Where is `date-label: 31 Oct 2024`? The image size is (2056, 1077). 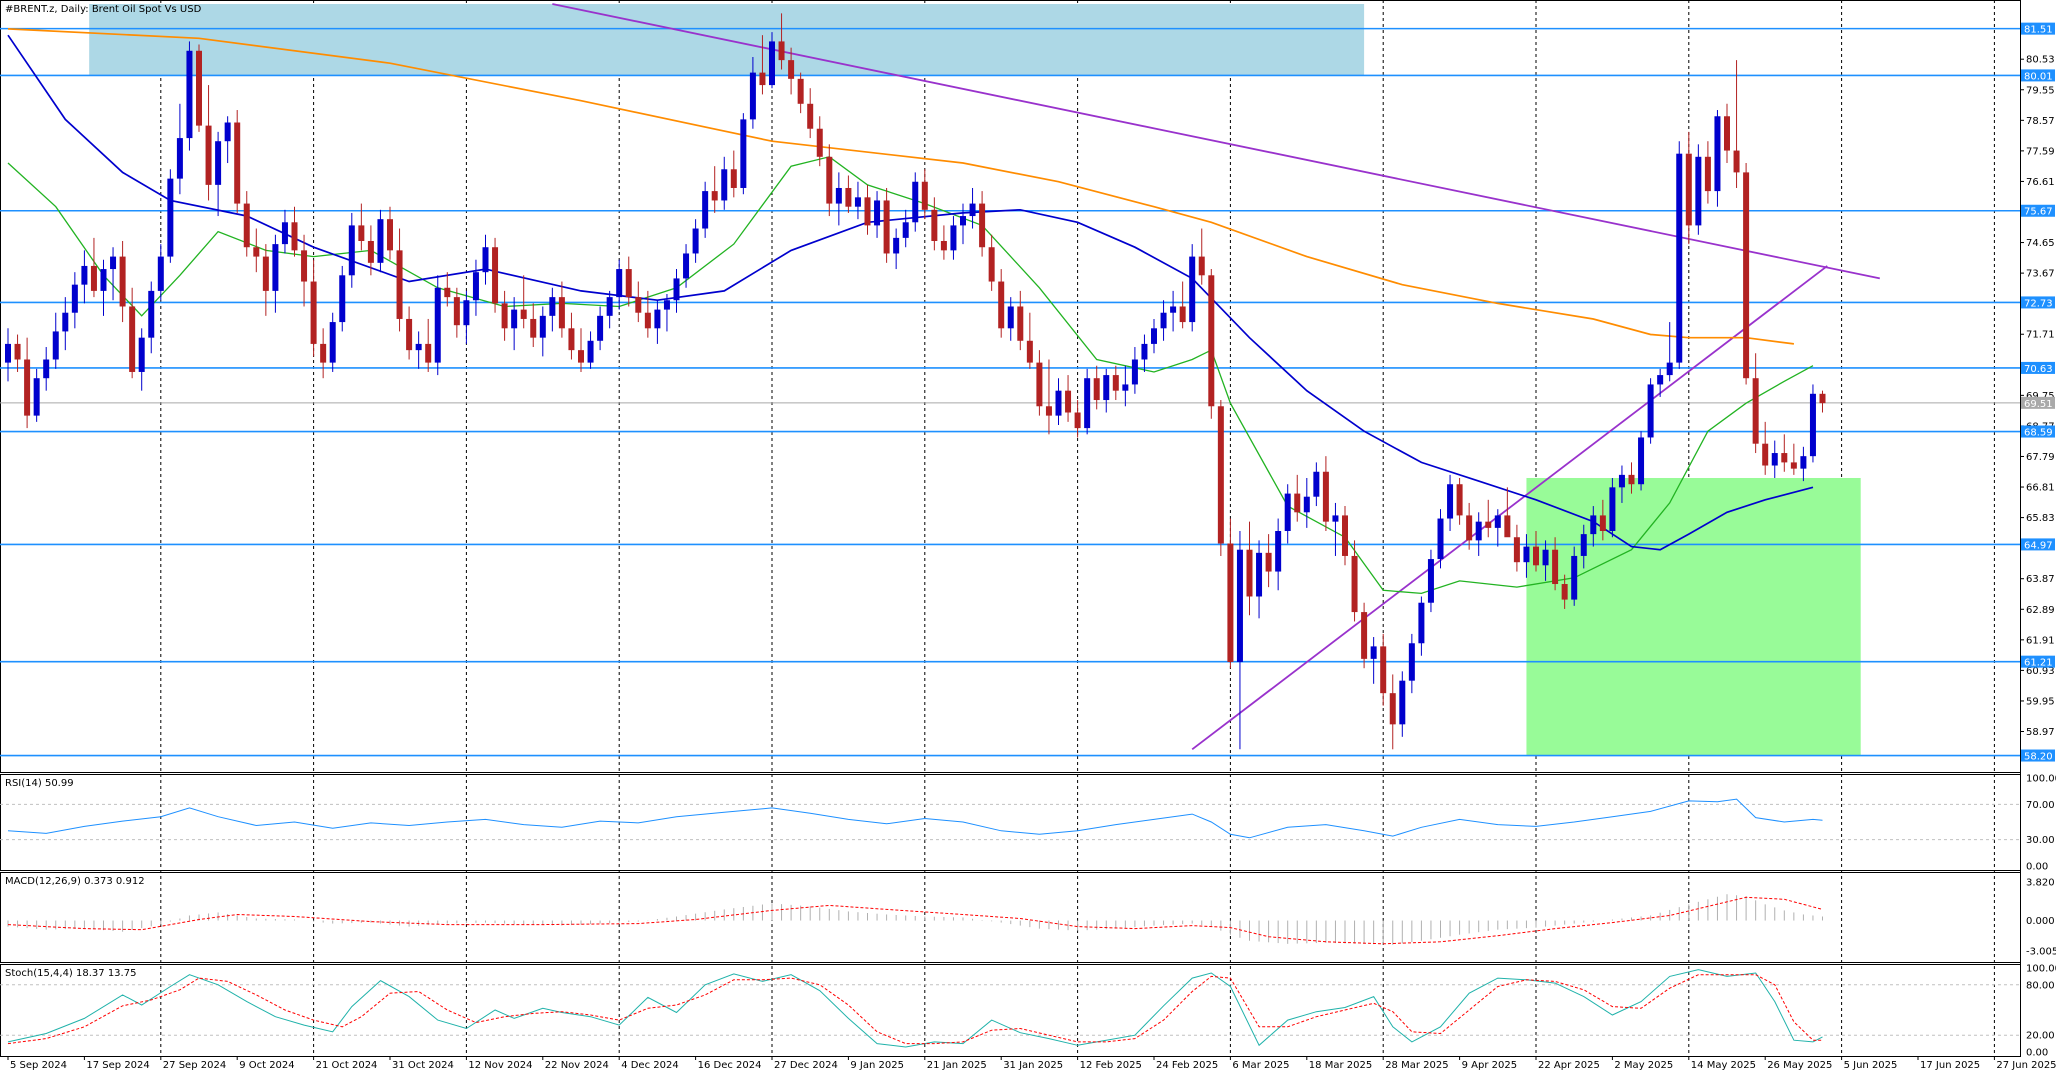
date-label: 31 Oct 2024 is located at coordinates (423, 1065).